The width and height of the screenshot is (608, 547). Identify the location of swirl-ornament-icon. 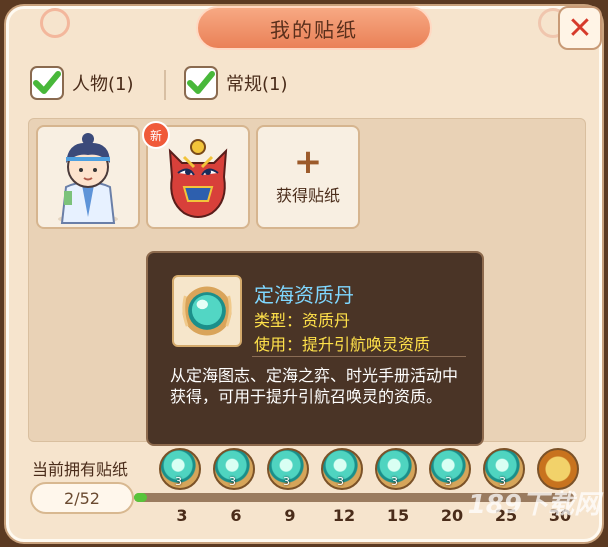
(55, 23).